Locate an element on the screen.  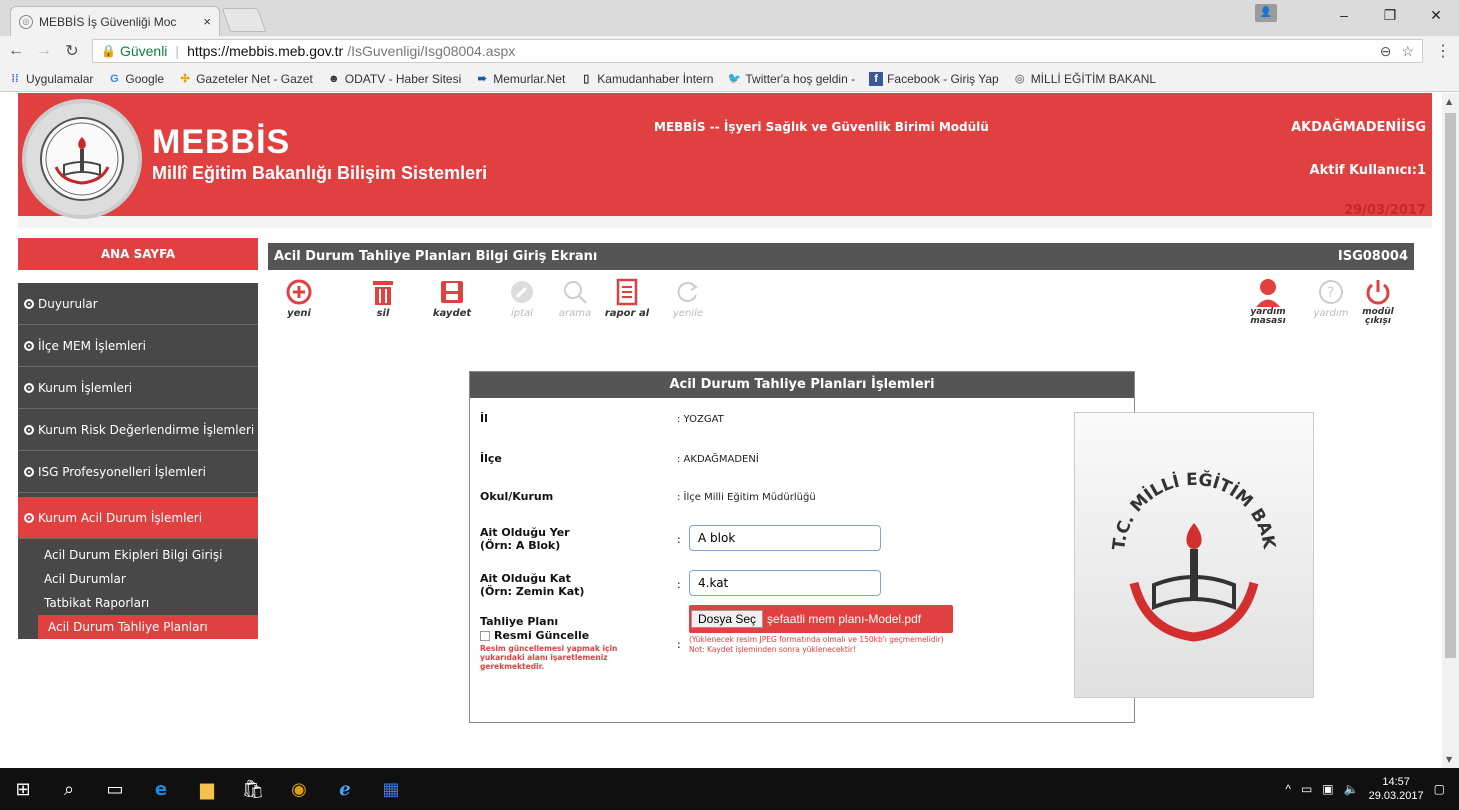
action-label: arama is located at coordinates (575, 313).